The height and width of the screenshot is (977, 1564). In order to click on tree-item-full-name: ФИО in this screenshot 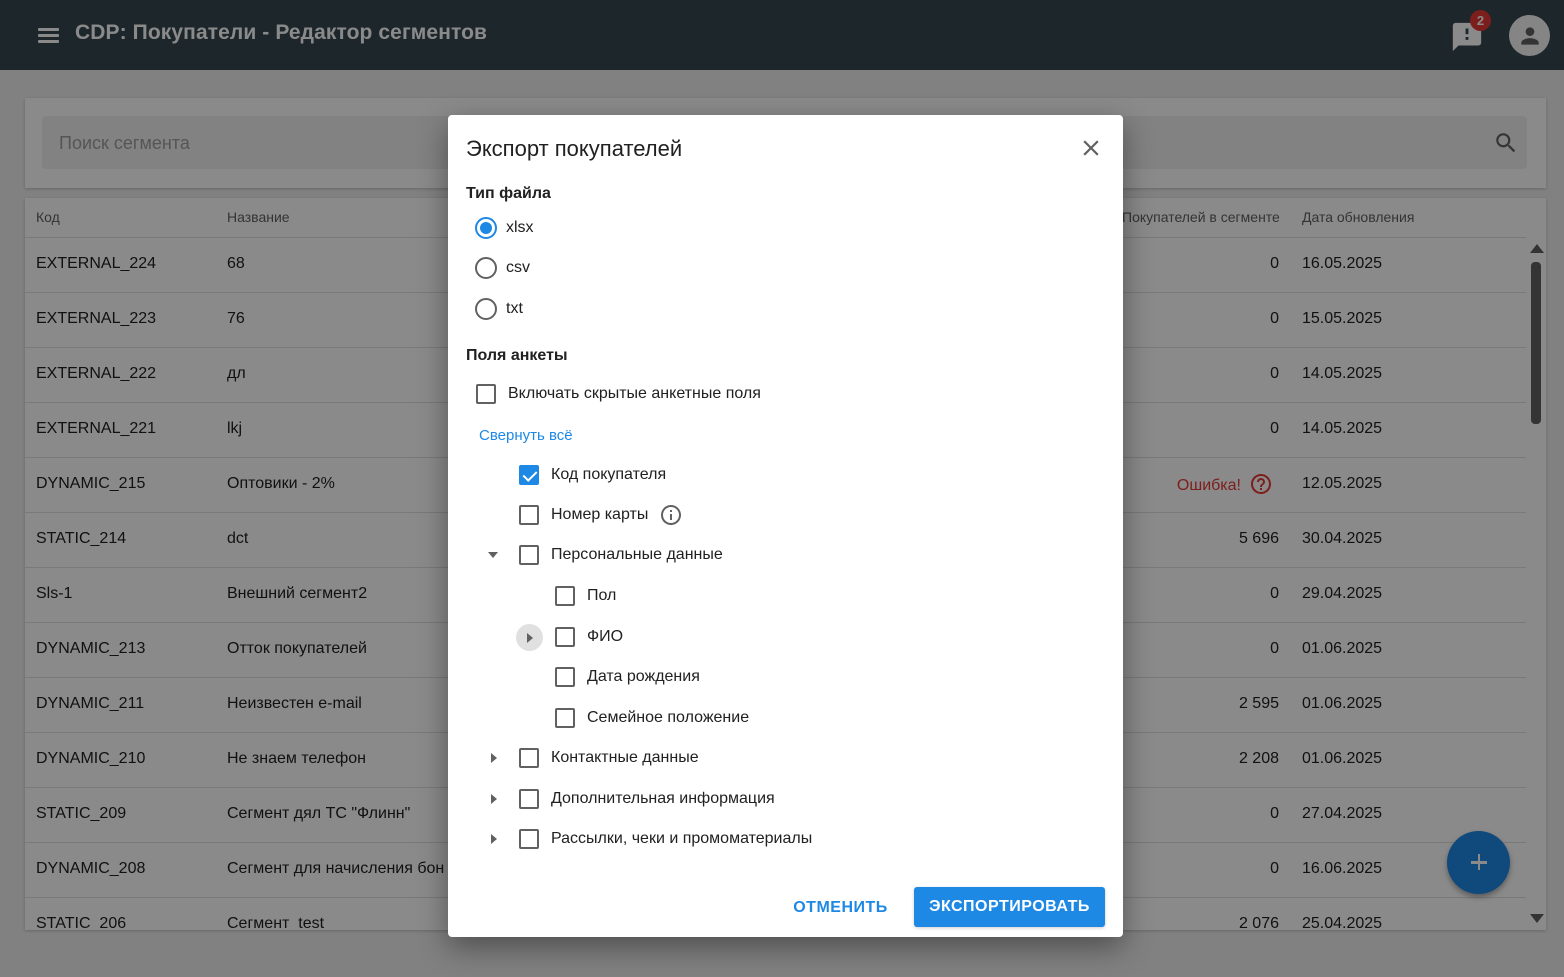, I will do `click(589, 637)`.